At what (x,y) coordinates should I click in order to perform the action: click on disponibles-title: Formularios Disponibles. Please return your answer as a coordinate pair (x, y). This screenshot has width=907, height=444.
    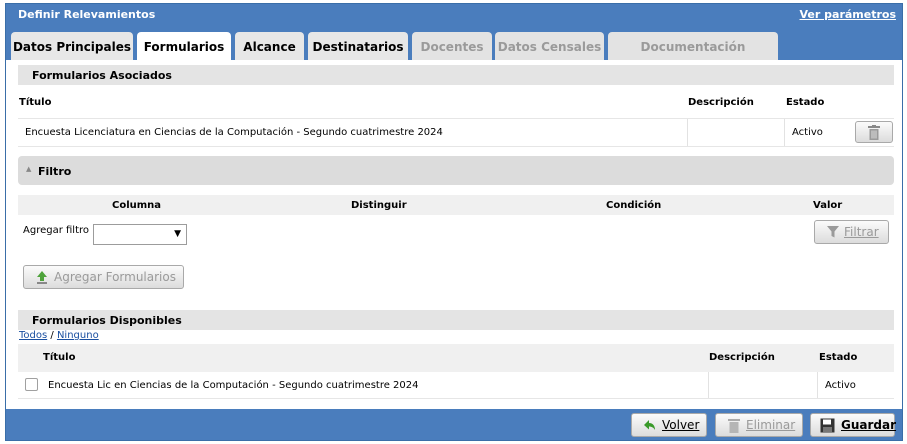
    Looking at the image, I should click on (107, 320).